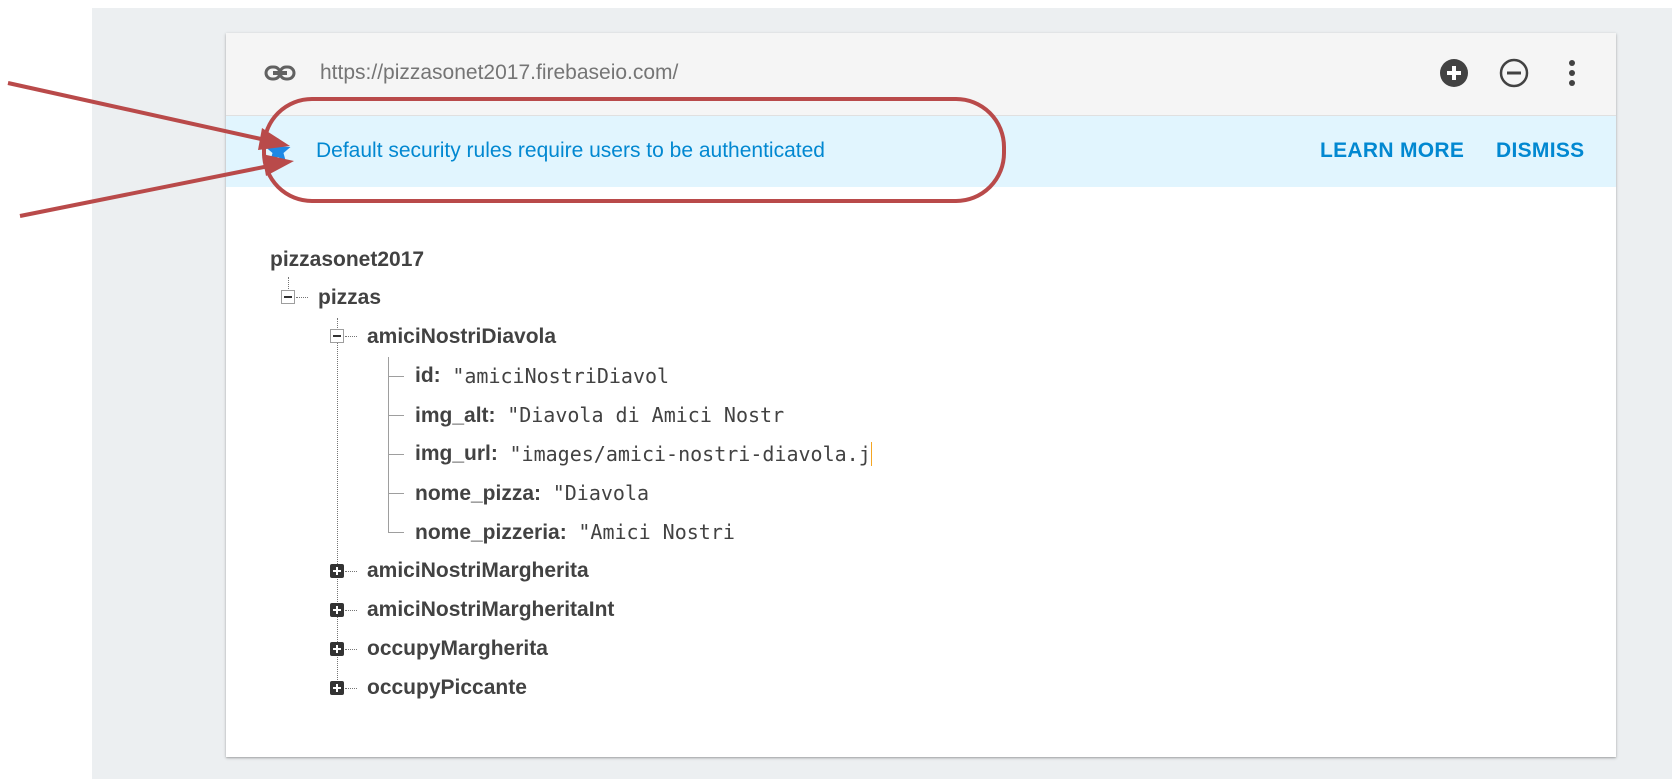  Describe the element at coordinates (447, 688) in the screenshot. I see `tree-node-occupyPiccante: occupyPiccante` at that location.